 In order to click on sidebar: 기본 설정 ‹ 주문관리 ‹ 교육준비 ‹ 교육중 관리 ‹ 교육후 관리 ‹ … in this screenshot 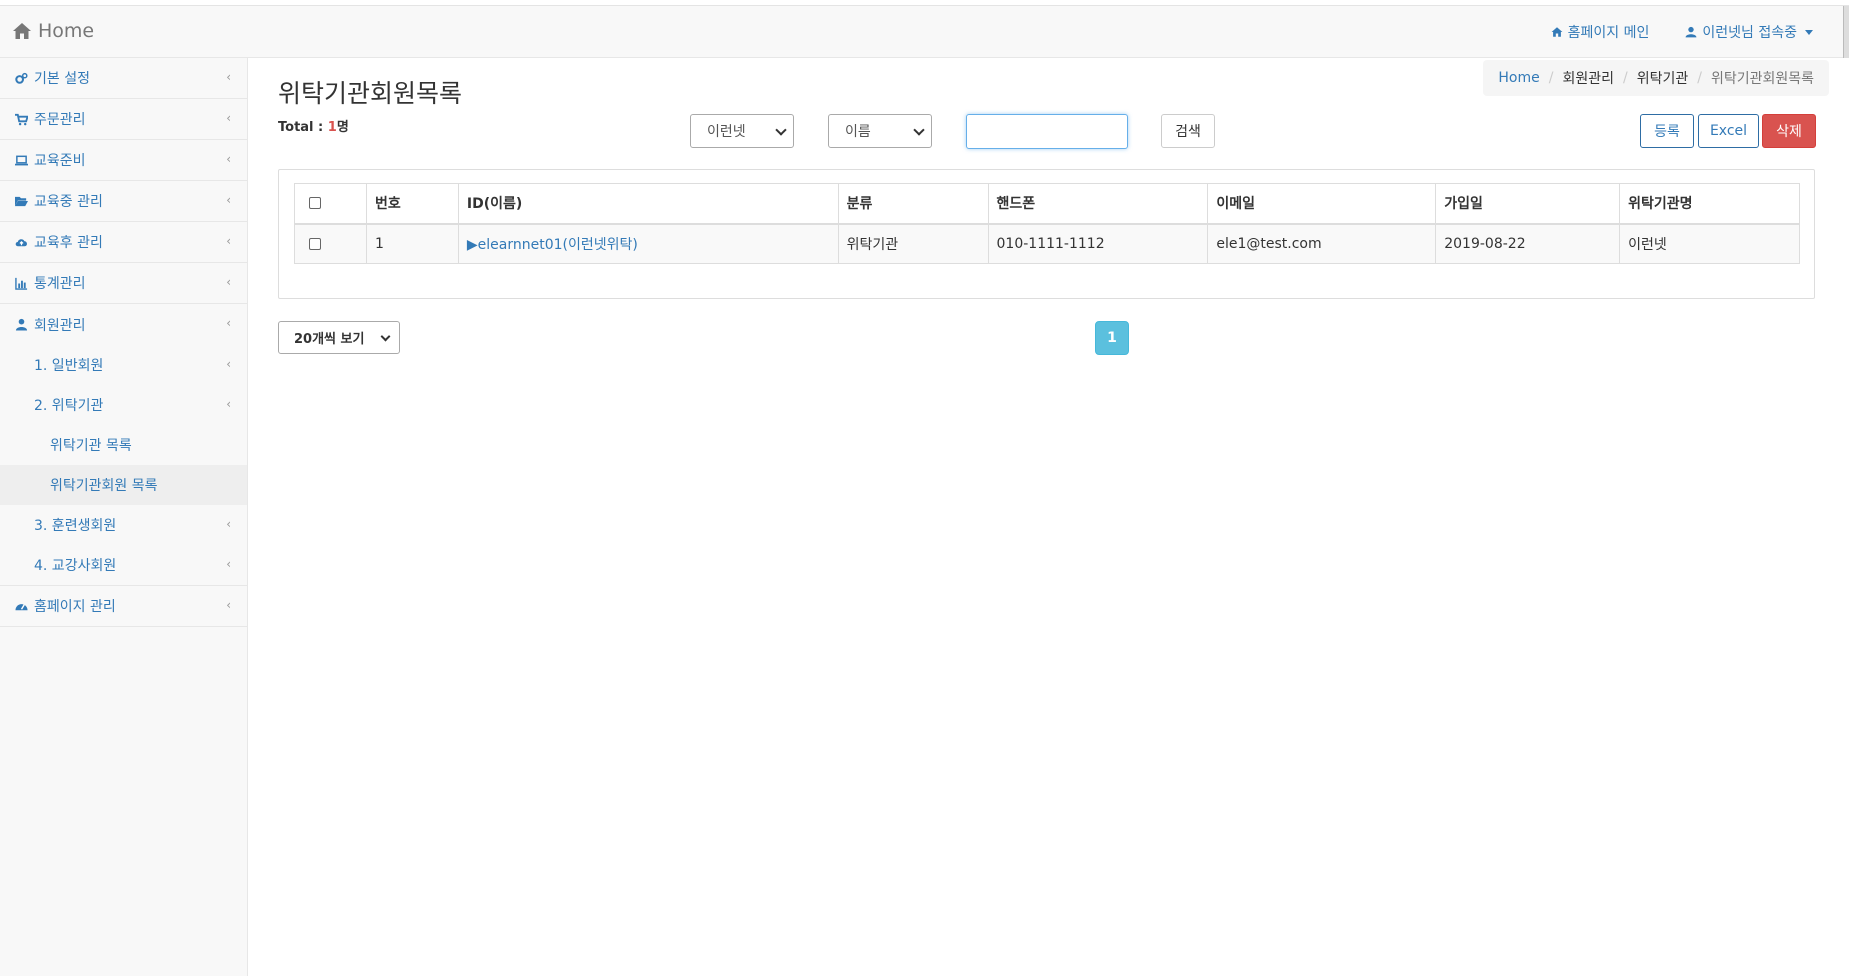, I will do `click(124, 517)`.